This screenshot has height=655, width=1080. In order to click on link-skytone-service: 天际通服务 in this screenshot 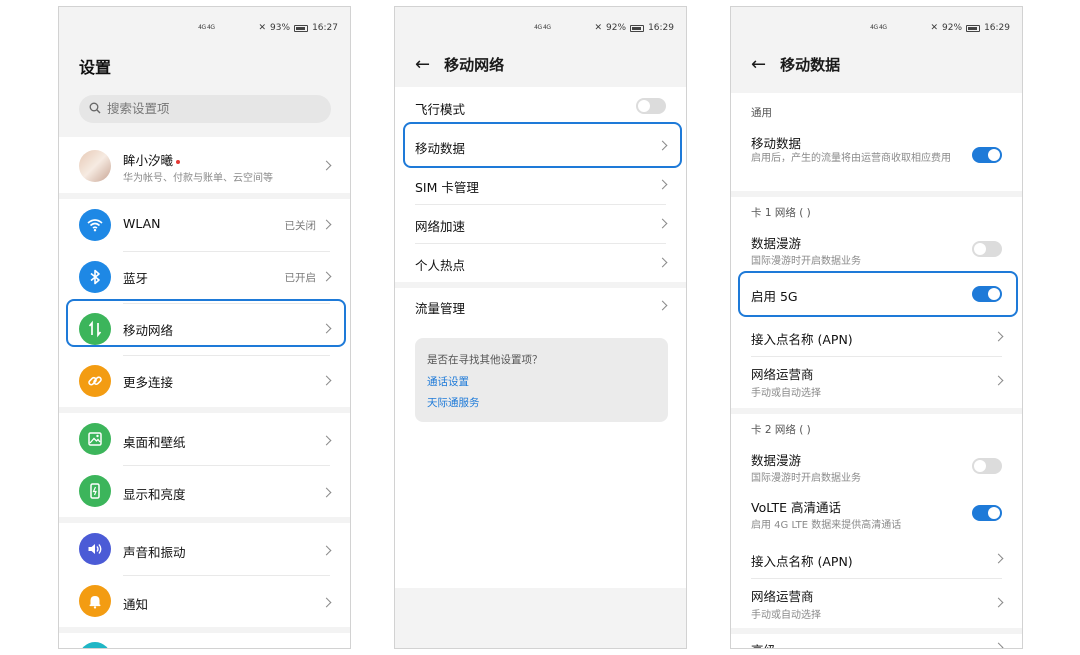, I will do `click(453, 402)`.